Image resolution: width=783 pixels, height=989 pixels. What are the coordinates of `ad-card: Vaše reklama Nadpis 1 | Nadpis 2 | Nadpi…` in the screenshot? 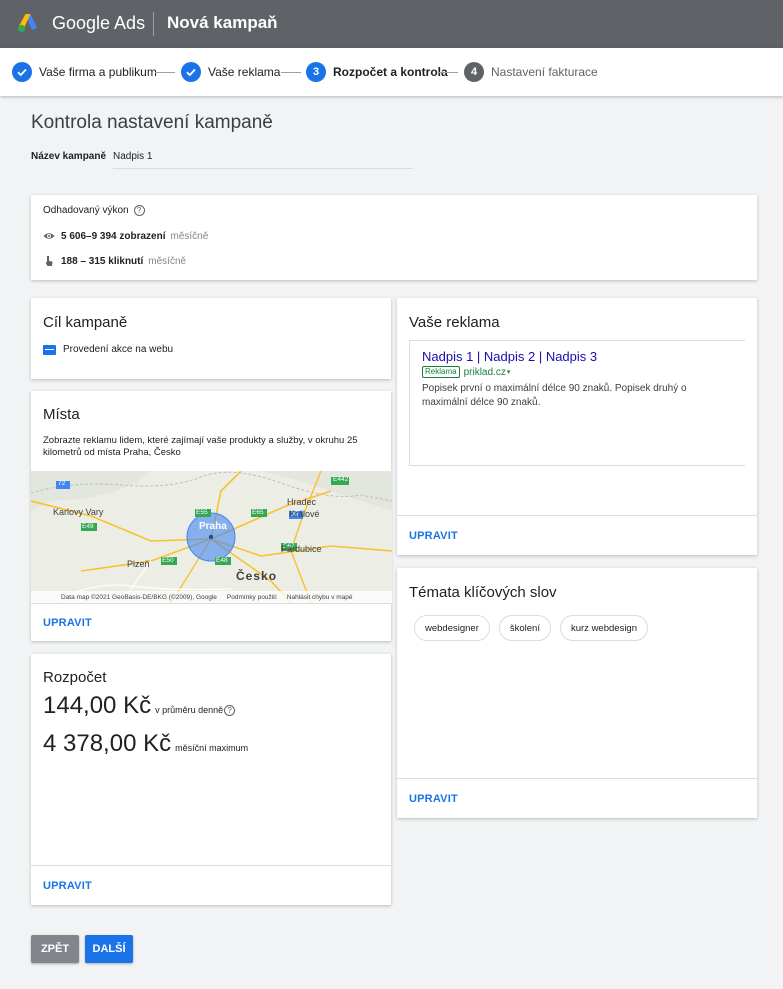 It's located at (577, 426).